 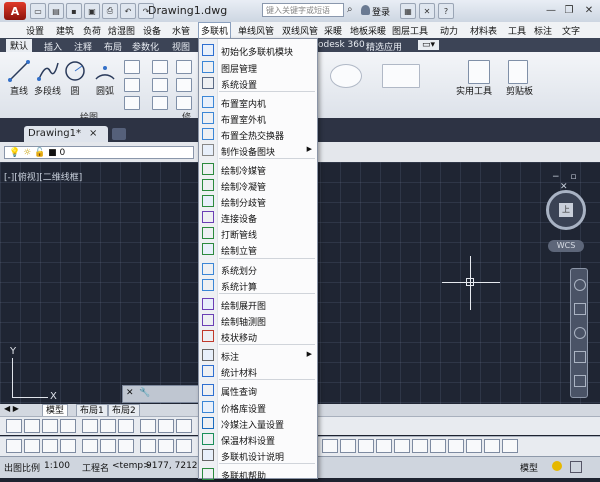 I want to click on menu-item-power: 动力, so click(x=449, y=30).